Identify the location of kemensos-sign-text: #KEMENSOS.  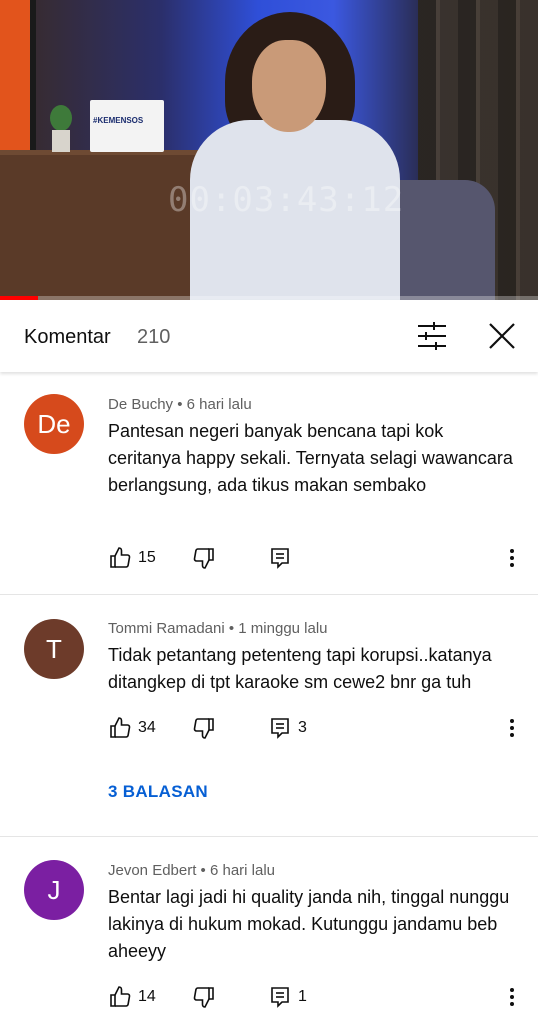
(118, 120).